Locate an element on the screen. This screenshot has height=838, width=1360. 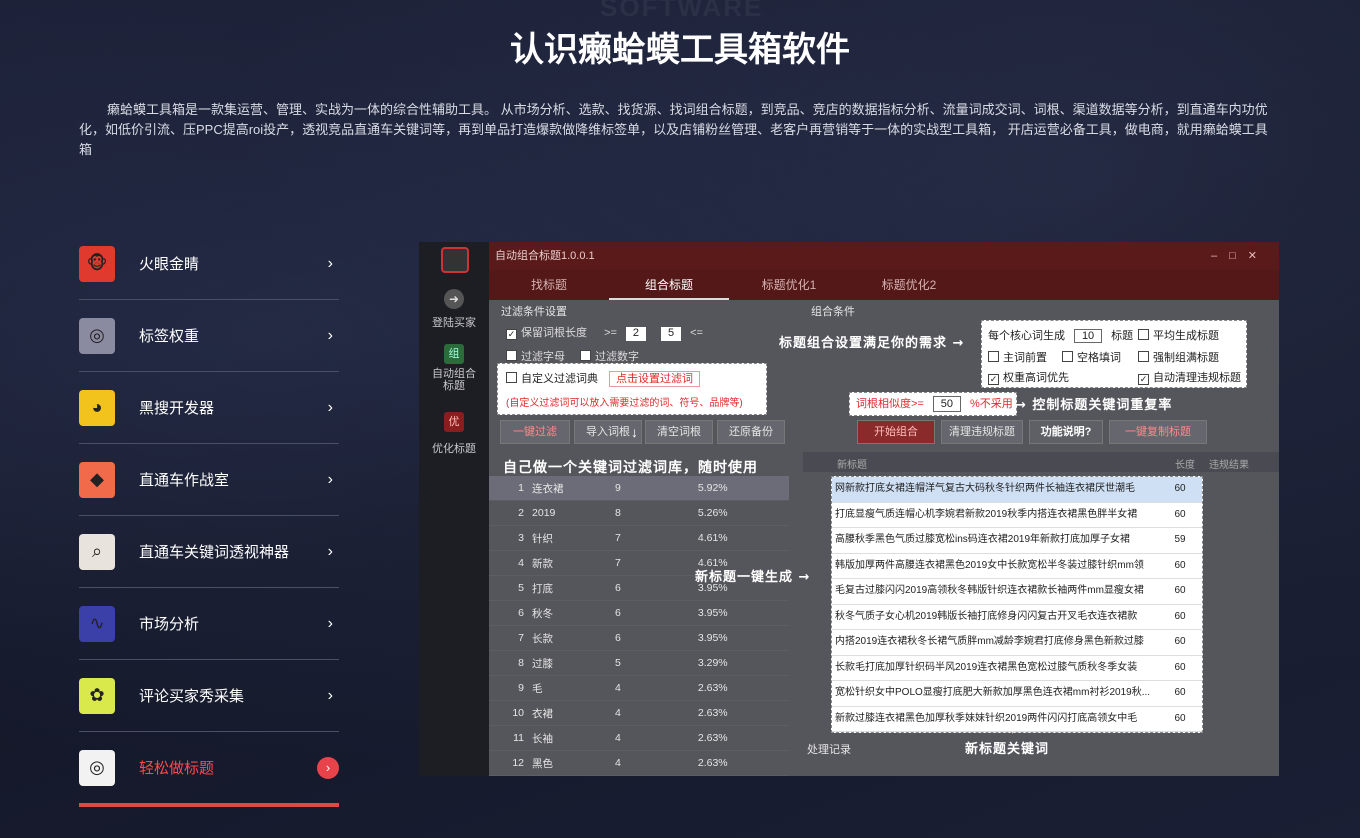
list-item: 网新款打底女裙连帽洋气复古大码秋冬针织两件长袖连衣裙厌世潮毛 60 is located at coordinates (1017, 490).